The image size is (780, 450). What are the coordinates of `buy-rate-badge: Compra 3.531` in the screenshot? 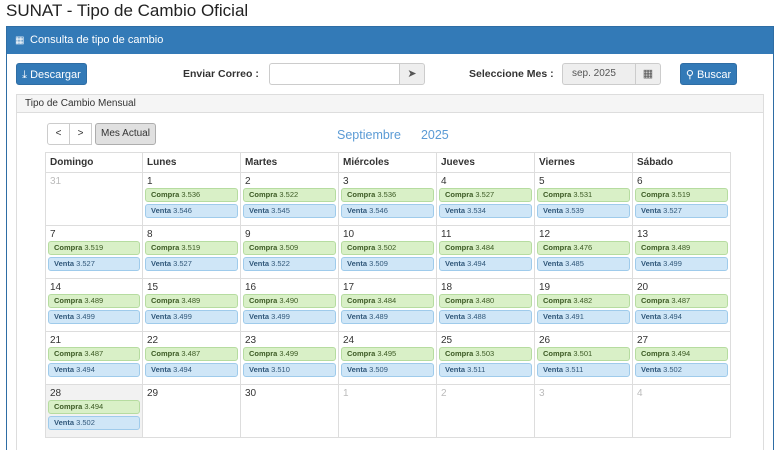 It's located at (583, 195).